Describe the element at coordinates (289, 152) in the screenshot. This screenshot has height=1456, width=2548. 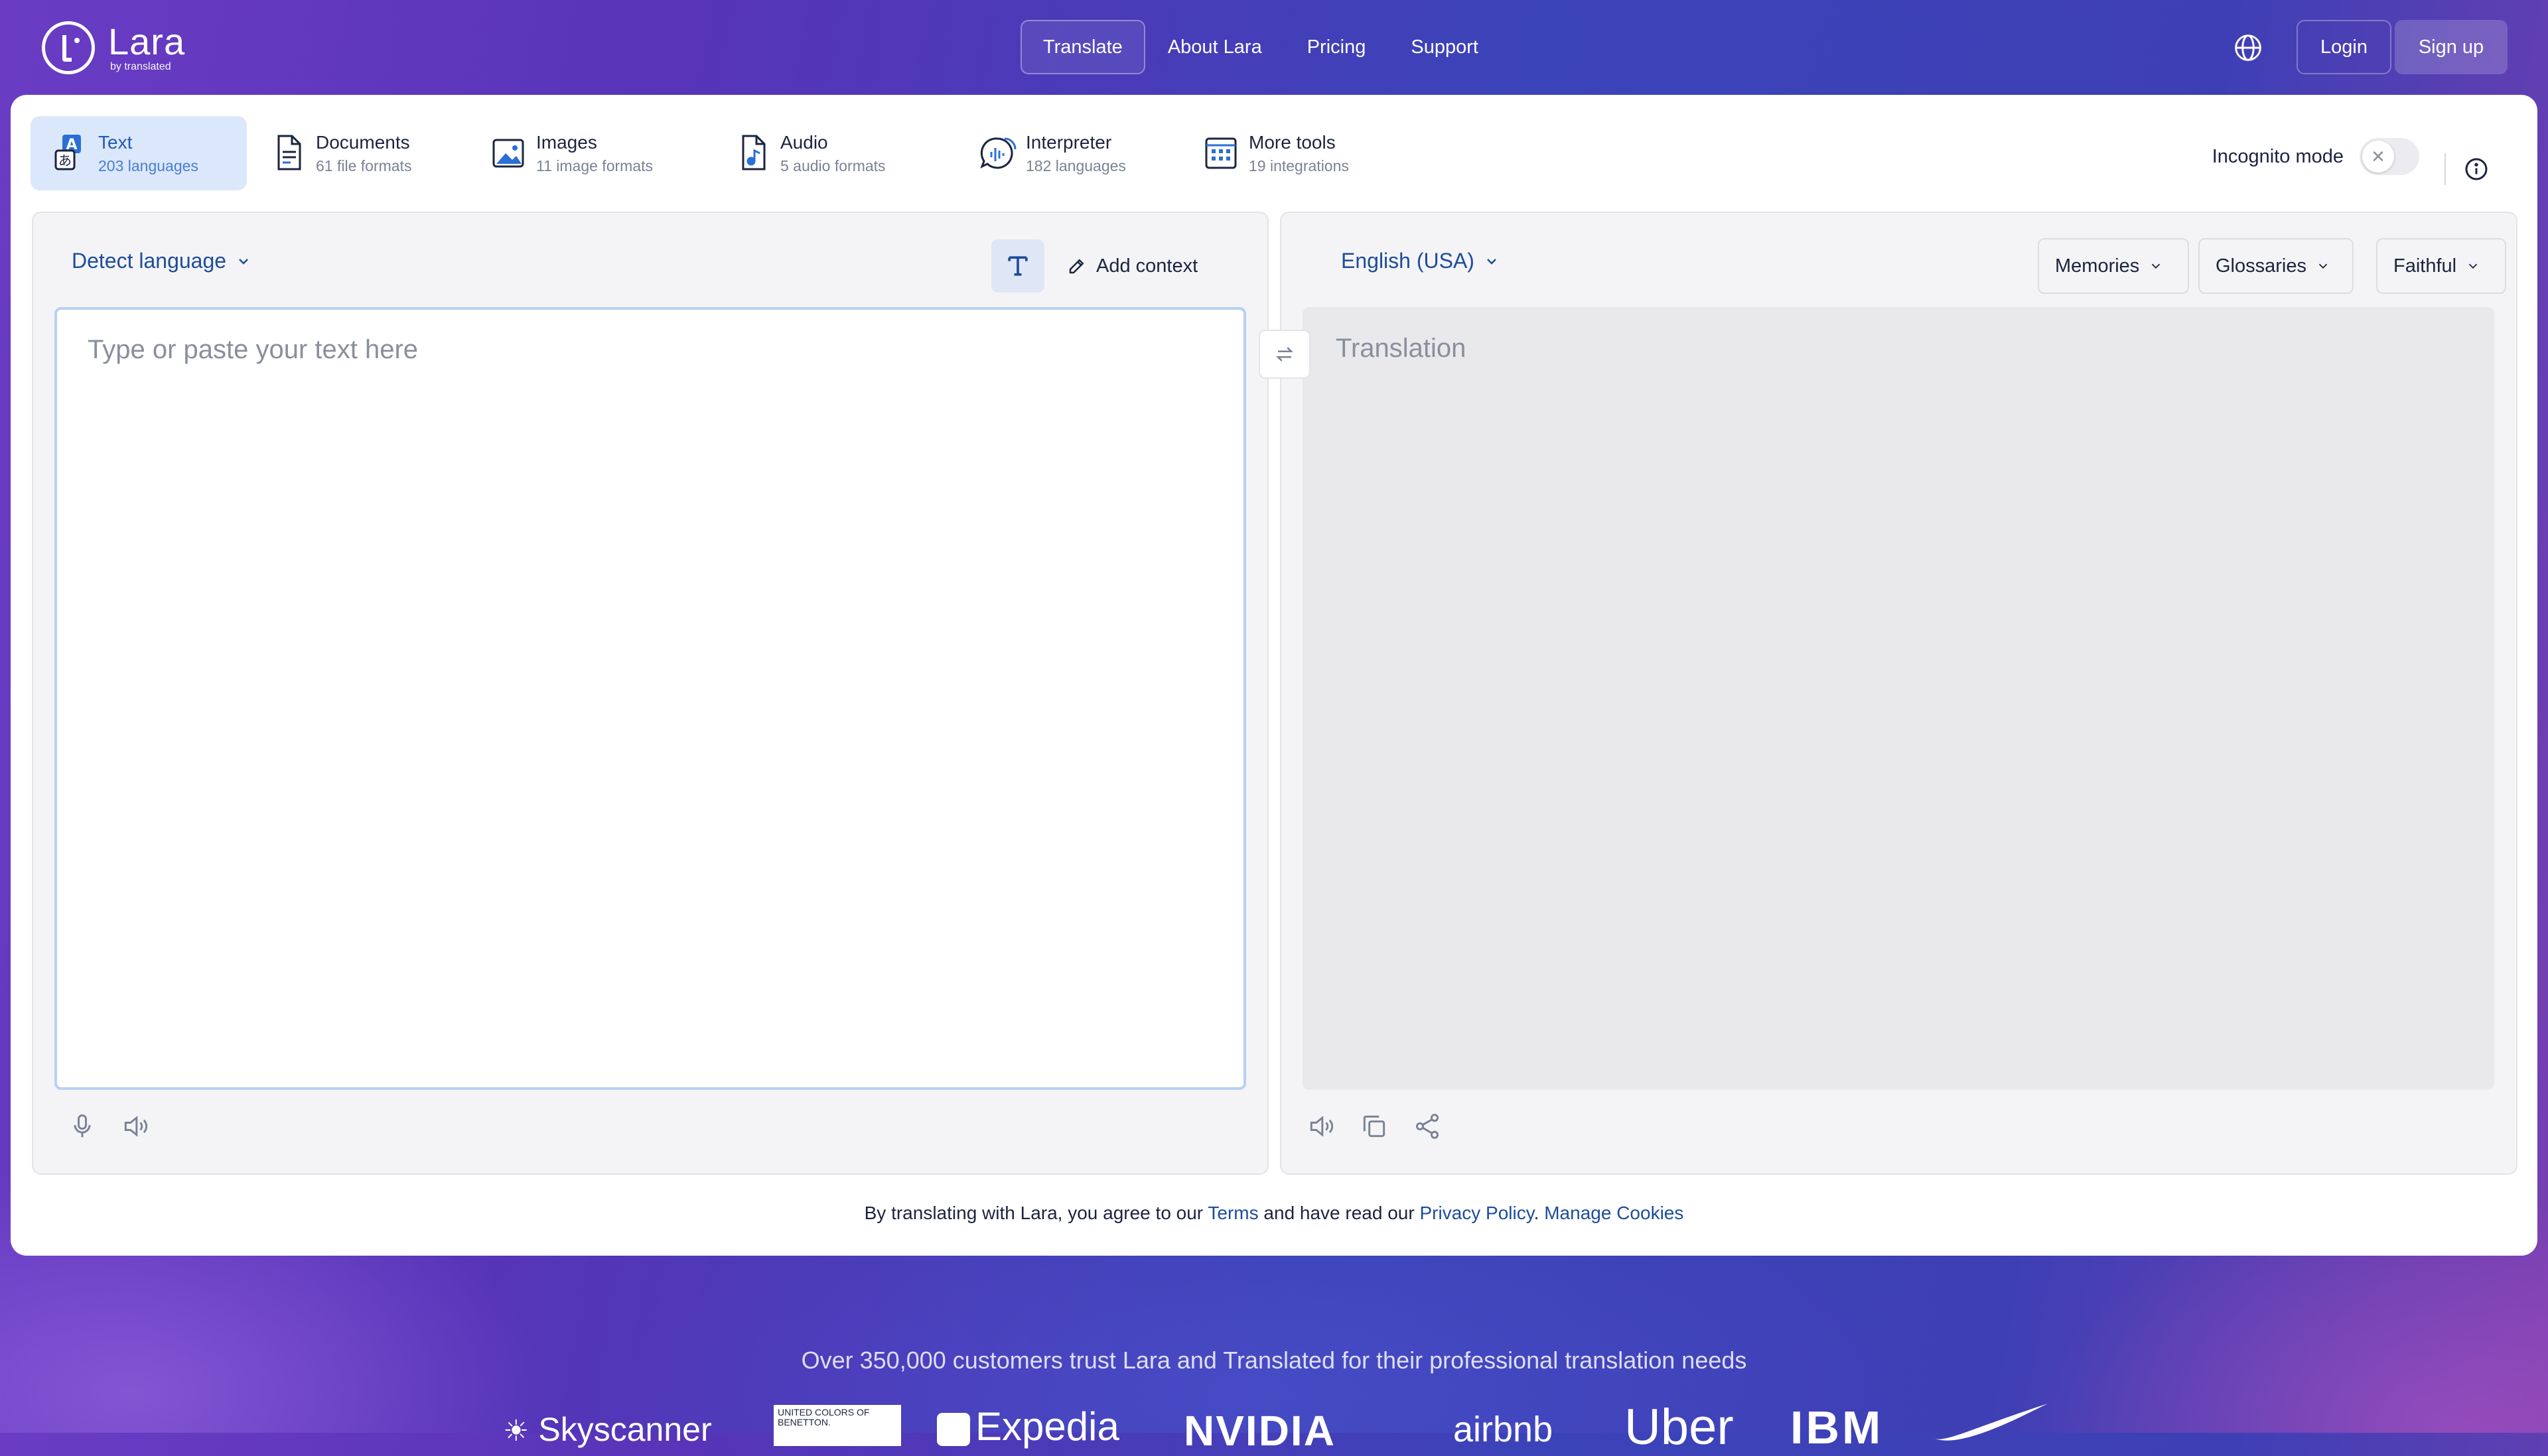
I see `document-icon` at that location.